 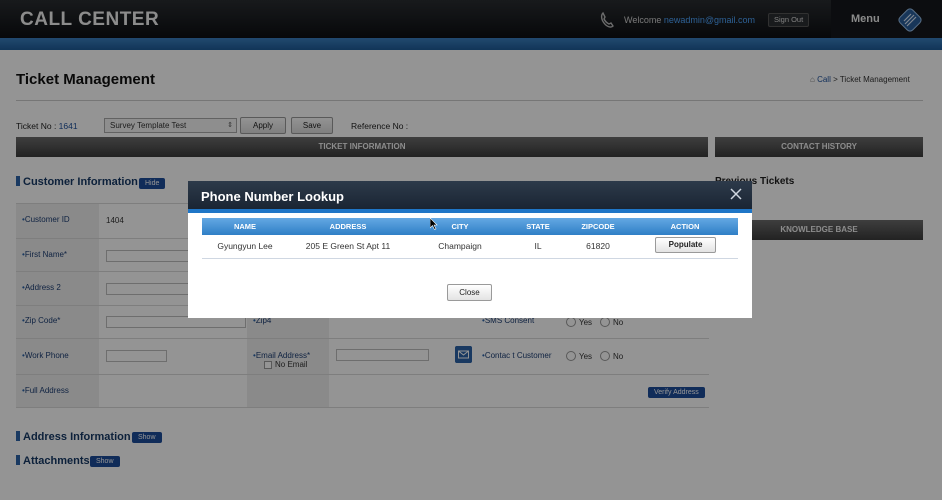 What do you see at coordinates (538, 246) in the screenshot?
I see `row-state: IL` at bounding box center [538, 246].